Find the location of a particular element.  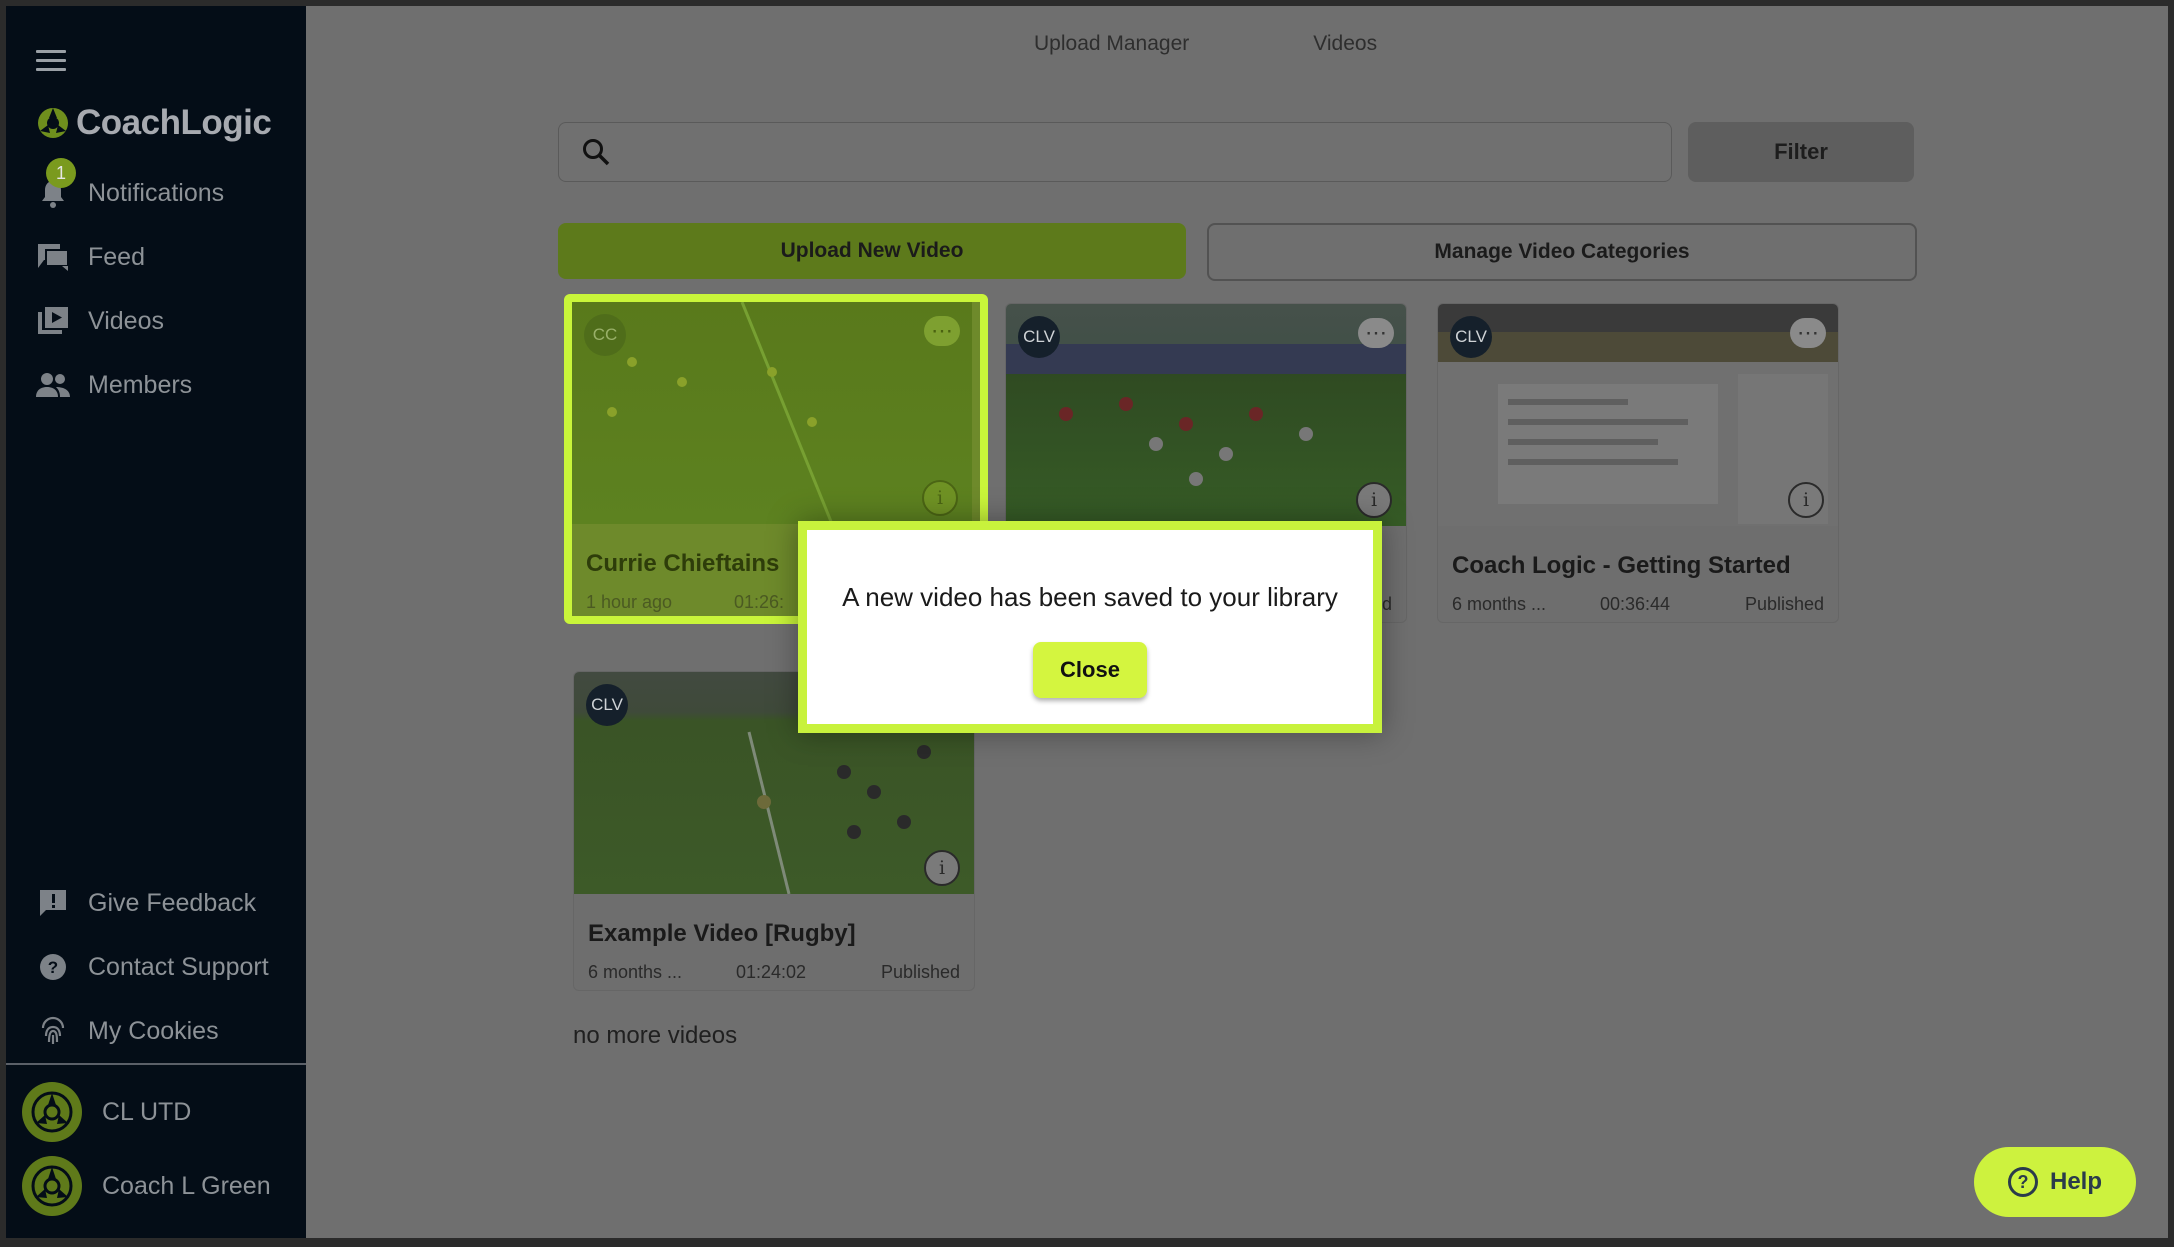

app-name: CoachLogic is located at coordinates (174, 122).